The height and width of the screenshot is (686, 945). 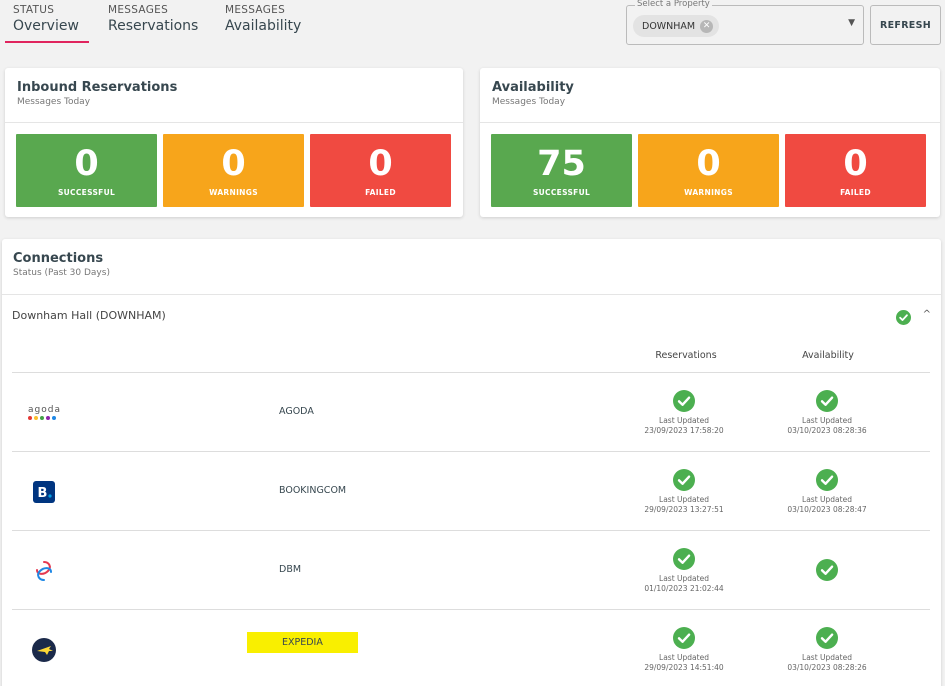 What do you see at coordinates (828, 355) in the screenshot?
I see `column-header-availability: Availability` at bounding box center [828, 355].